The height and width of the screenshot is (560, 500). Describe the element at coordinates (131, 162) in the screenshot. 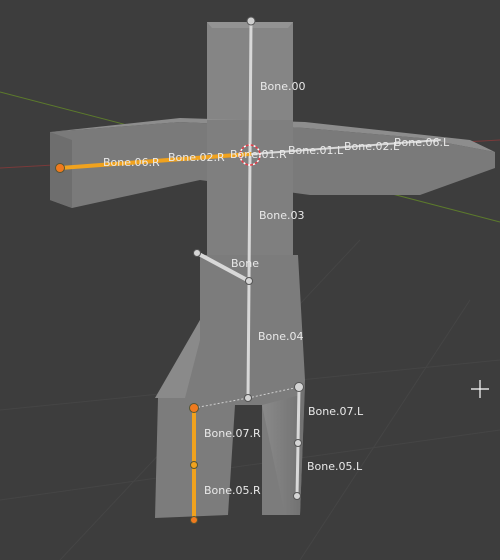

I see `bone-label: Bone.06.R` at that location.